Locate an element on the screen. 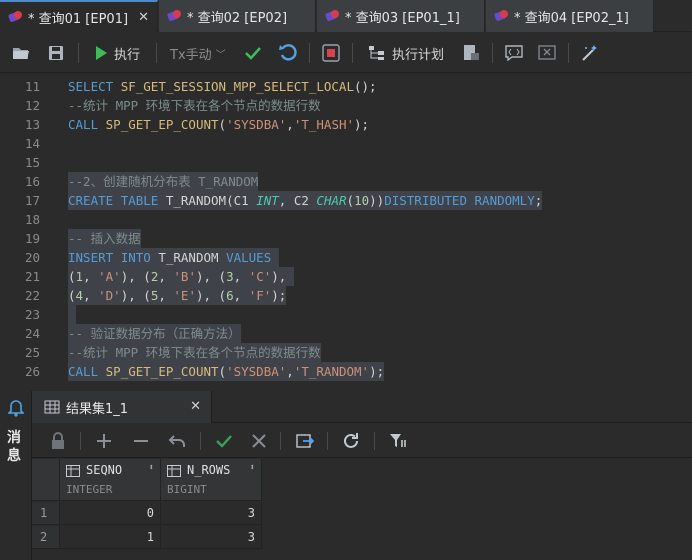 This screenshot has width=692, height=560. line-number: 17 is located at coordinates (32, 200).